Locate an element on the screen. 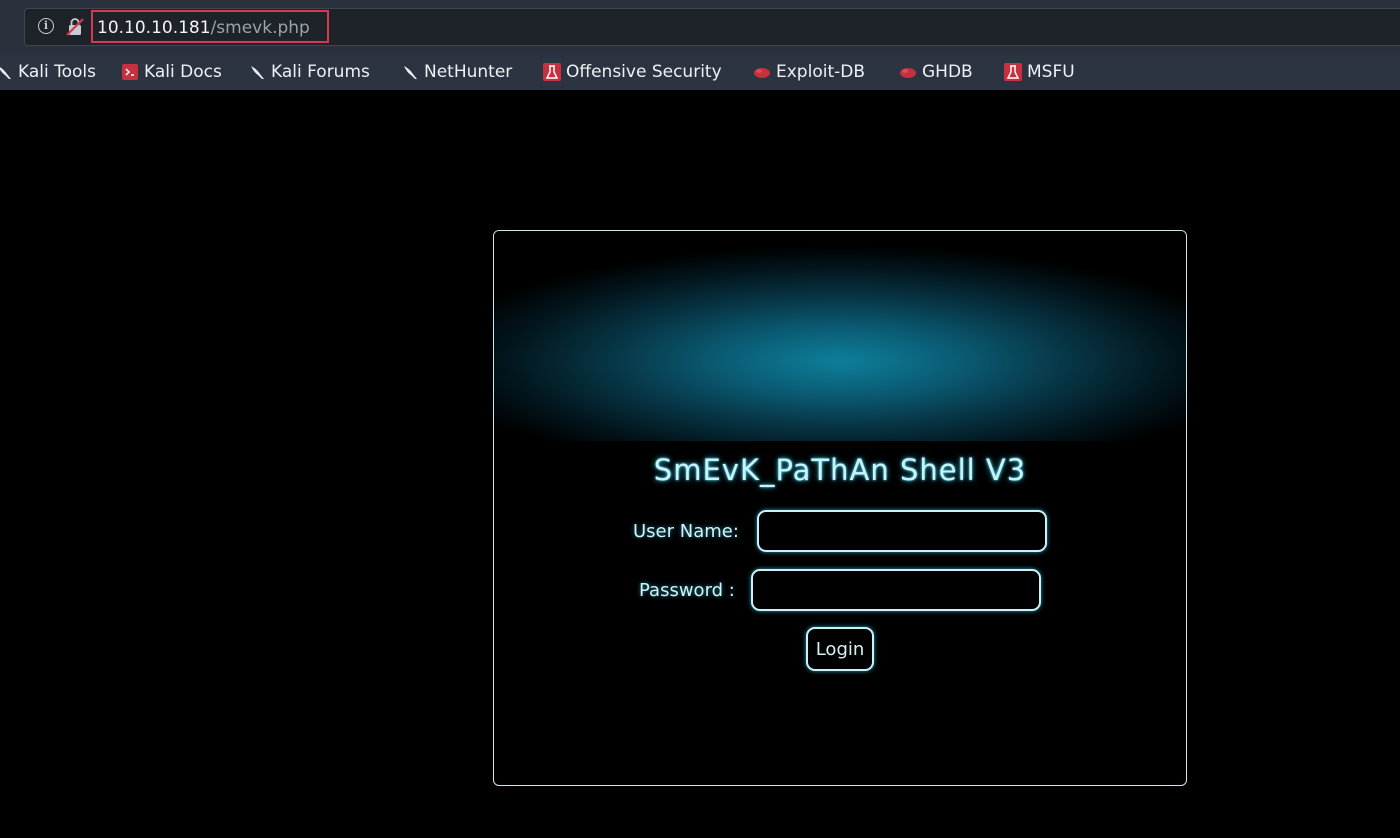 The image size is (1400, 838). username-label: User Name: is located at coordinates (686, 531).